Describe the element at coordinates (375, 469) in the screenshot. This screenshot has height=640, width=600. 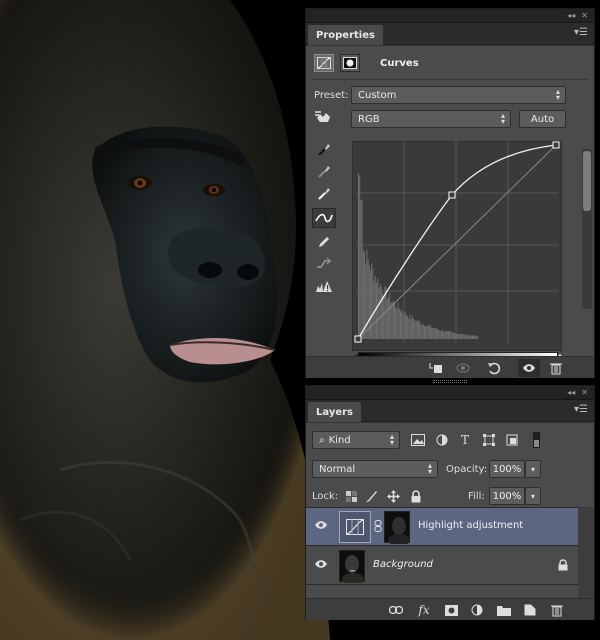
I see `blend-mode-dropdown: Normal ▴ ▾` at that location.